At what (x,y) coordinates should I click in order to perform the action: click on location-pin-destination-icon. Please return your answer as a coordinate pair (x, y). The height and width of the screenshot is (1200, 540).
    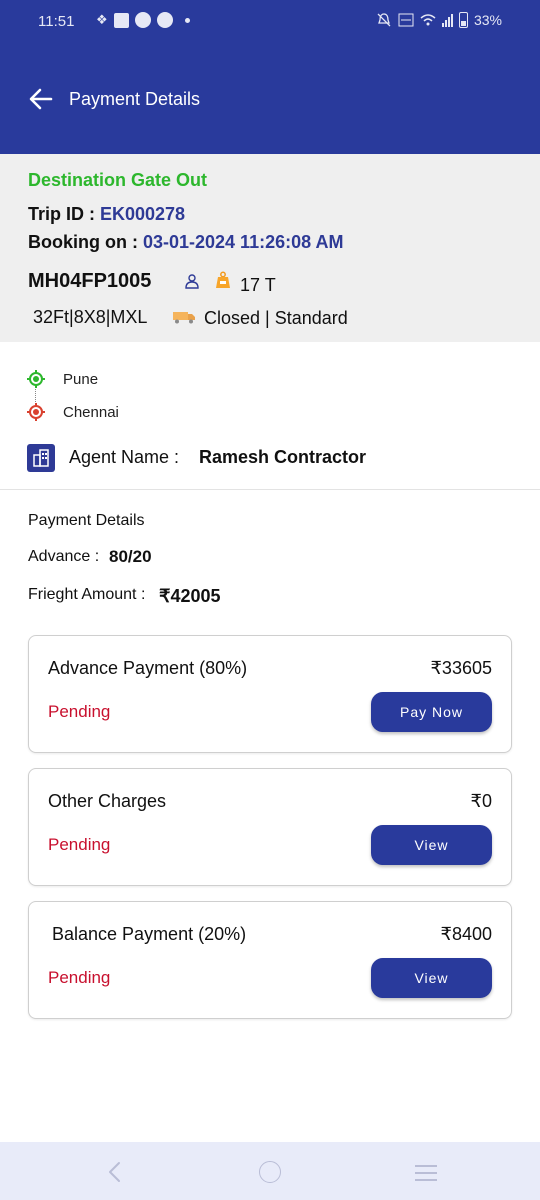
    Looking at the image, I should click on (36, 412).